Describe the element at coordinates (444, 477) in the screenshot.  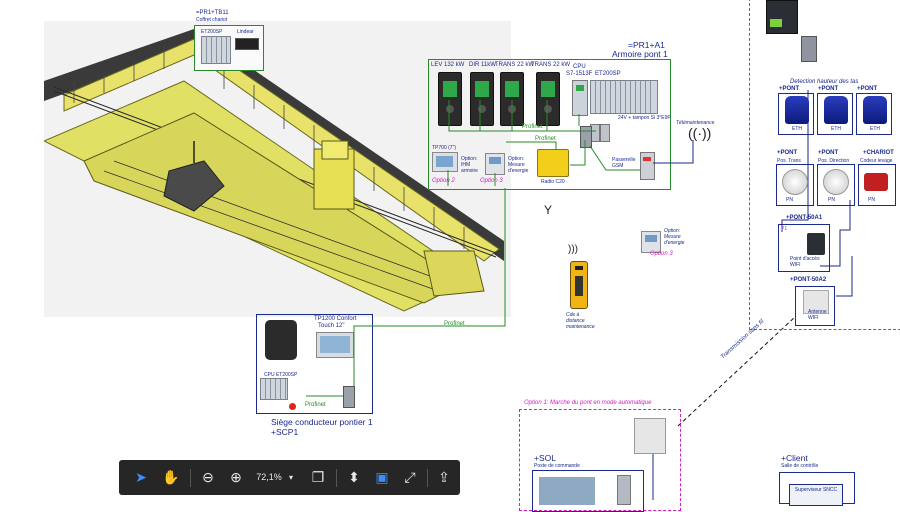
I see `share-button: ⇪` at that location.